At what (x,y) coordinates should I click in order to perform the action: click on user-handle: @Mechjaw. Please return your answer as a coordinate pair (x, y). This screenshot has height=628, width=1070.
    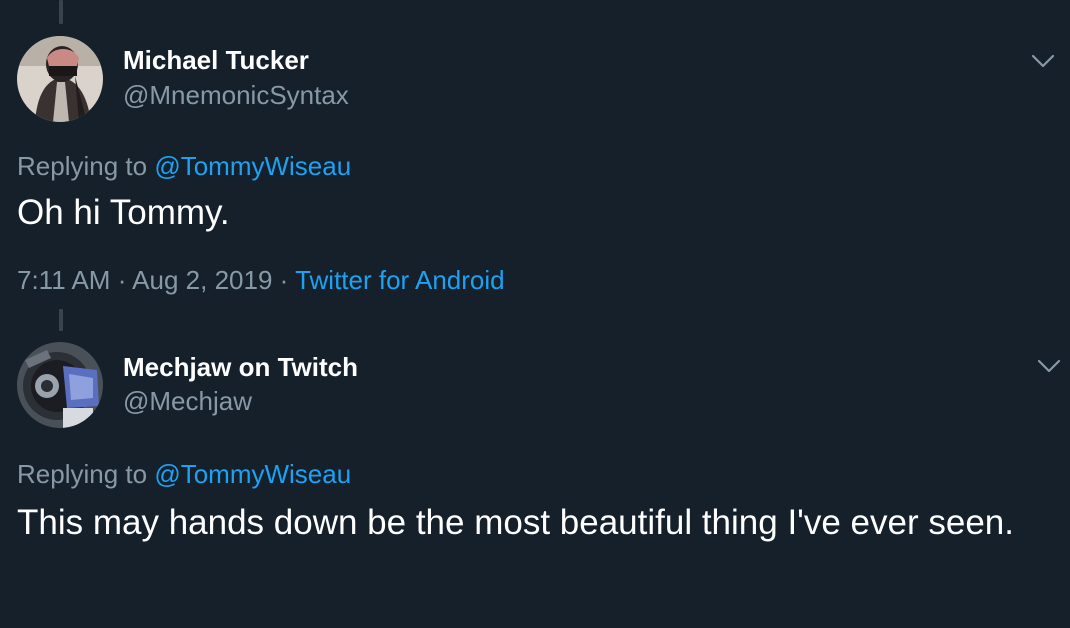
    Looking at the image, I should click on (187, 401).